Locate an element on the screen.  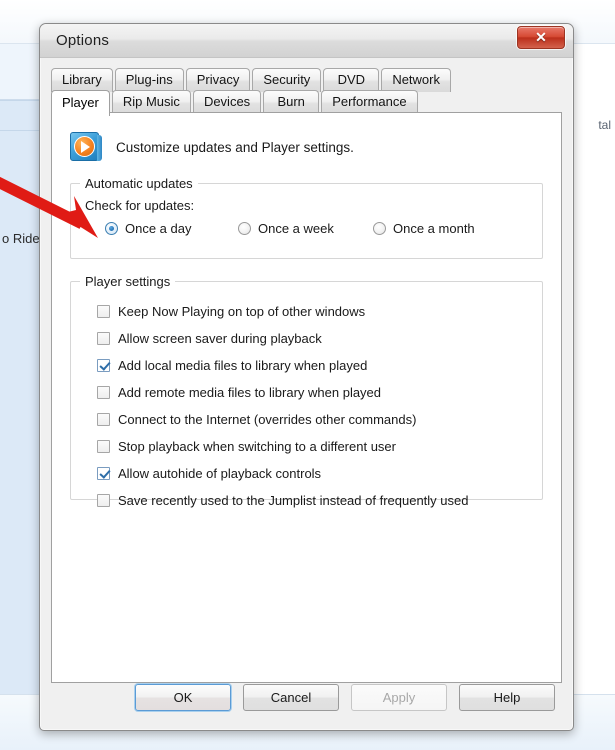
tab-plugins: Plug-ins is located at coordinates (149, 80).